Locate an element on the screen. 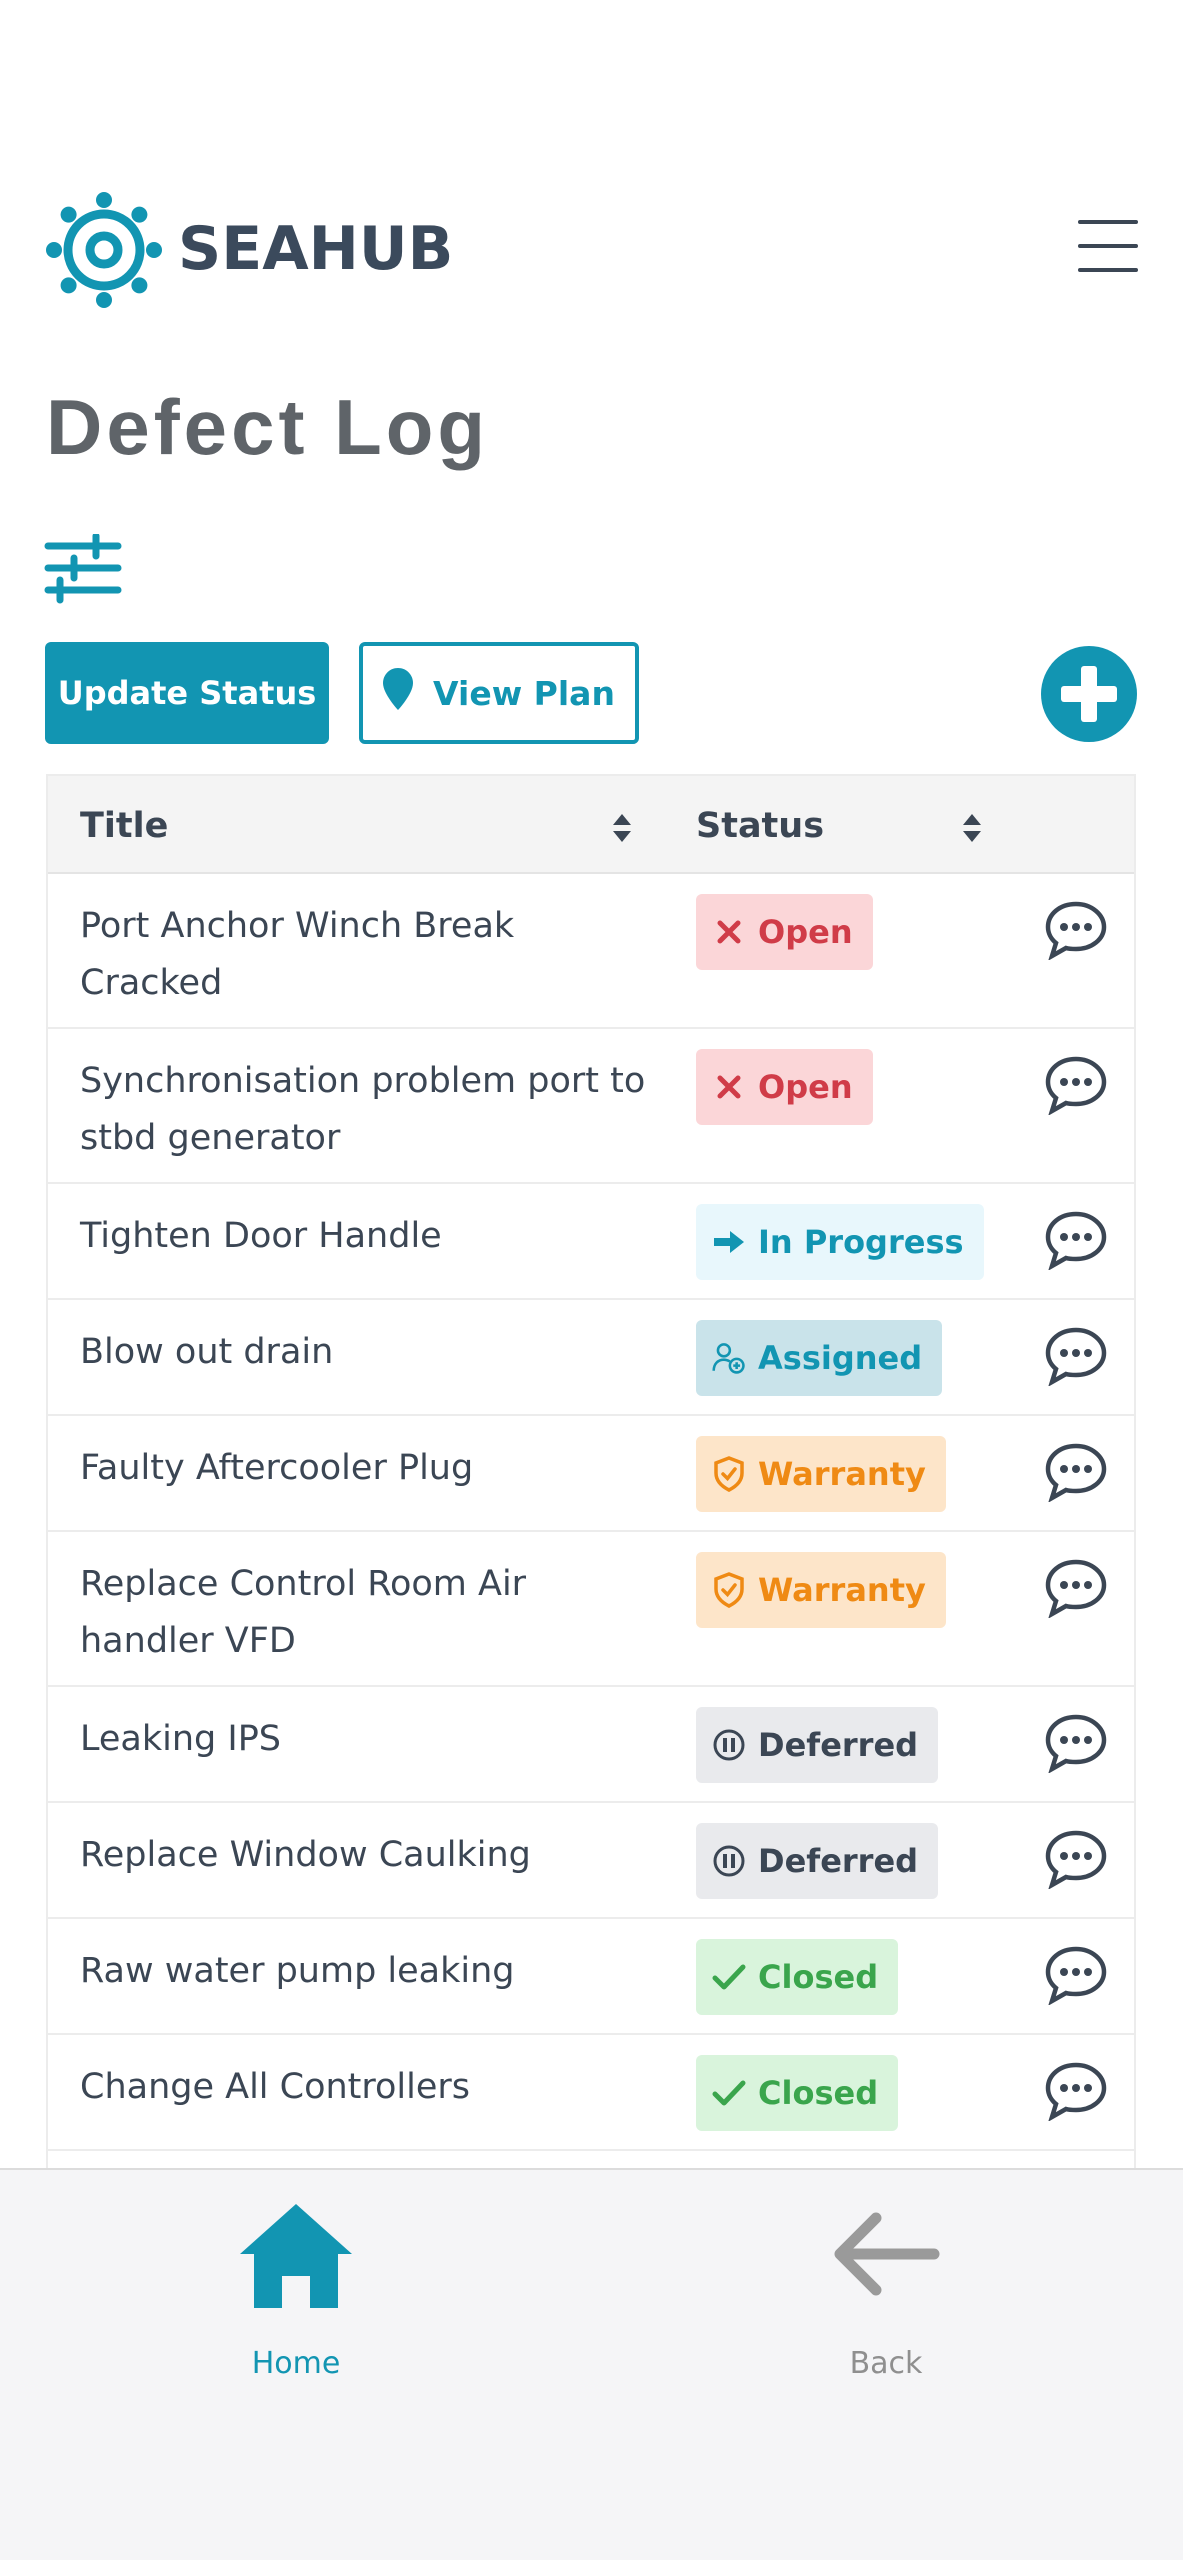 The width and height of the screenshot is (1183, 2560). defect-title: Faulty Aftercooler Plug is located at coordinates (277, 1468).